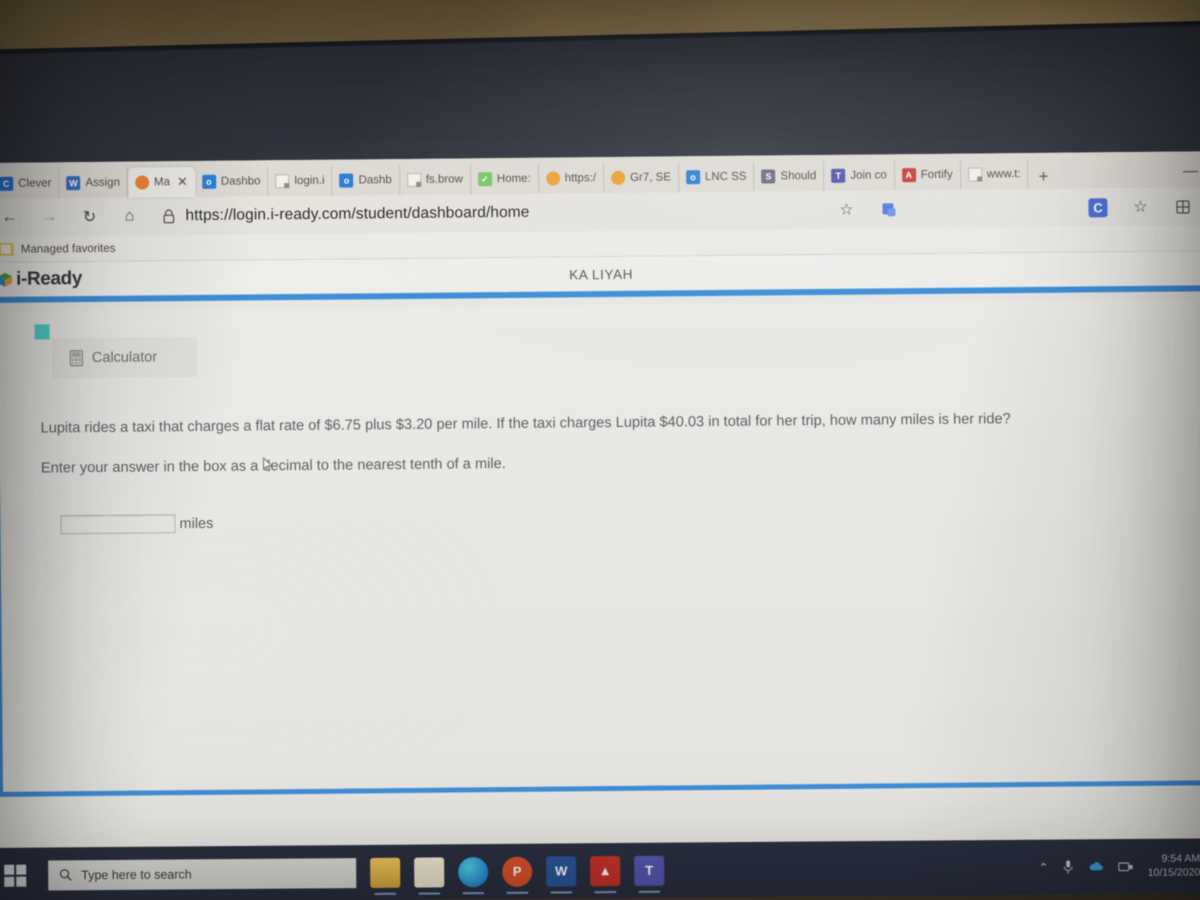 This screenshot has width=1200, height=900. What do you see at coordinates (49, 217) in the screenshot?
I see `forward-icon: →` at bounding box center [49, 217].